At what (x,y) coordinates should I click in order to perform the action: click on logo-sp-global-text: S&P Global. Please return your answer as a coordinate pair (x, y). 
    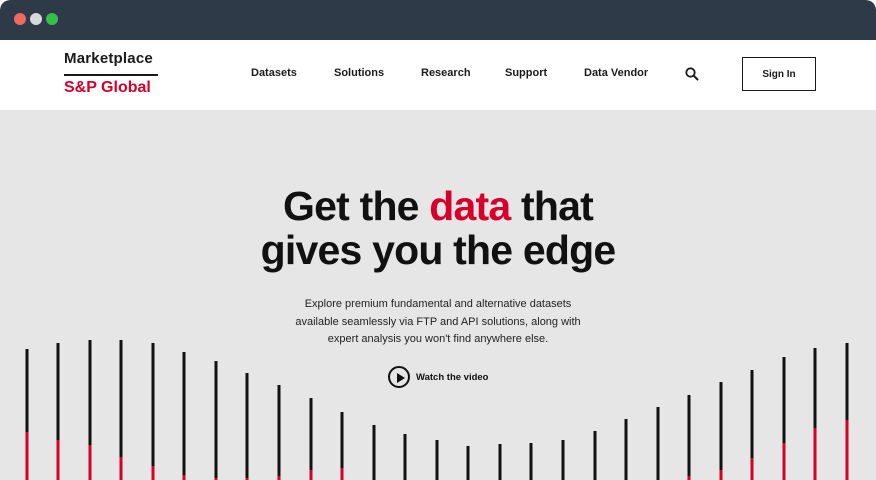
    Looking at the image, I should click on (107, 87).